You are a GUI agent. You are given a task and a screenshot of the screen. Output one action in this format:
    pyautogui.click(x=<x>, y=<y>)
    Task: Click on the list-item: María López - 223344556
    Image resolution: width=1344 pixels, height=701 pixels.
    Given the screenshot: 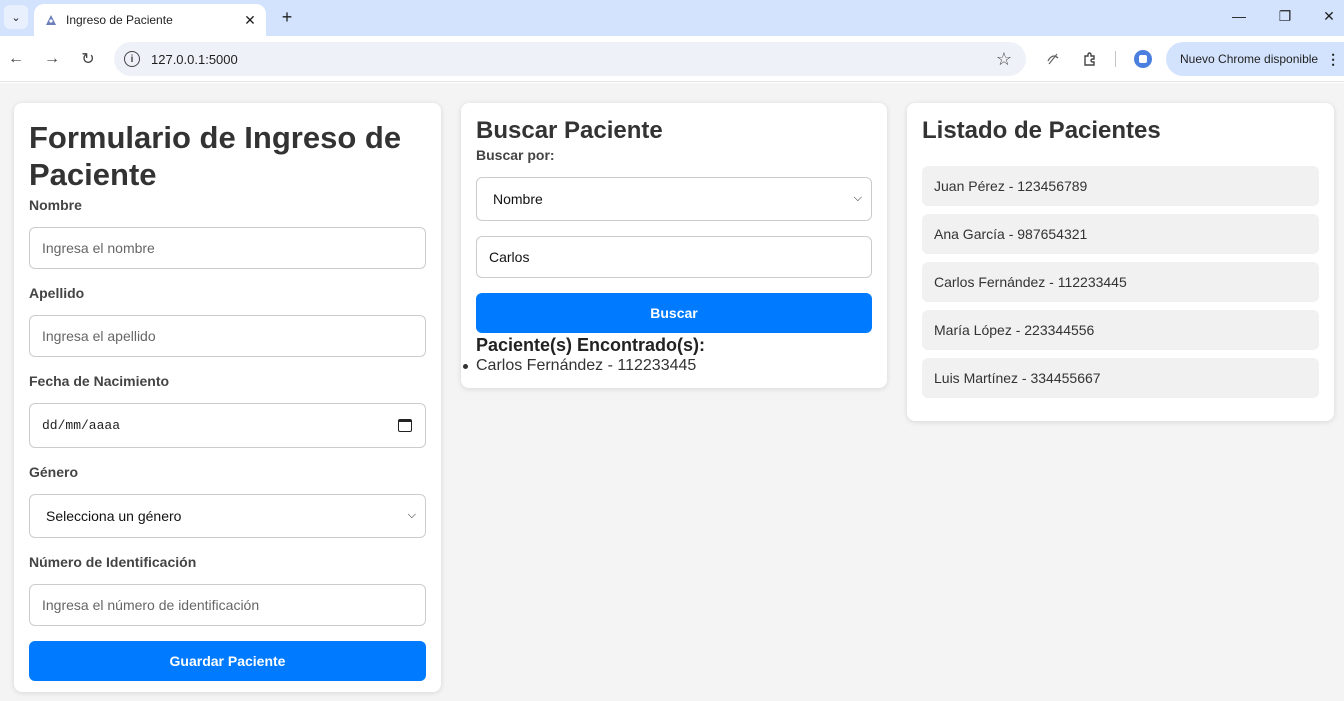 What is the action you would take?
    pyautogui.click(x=1120, y=330)
    